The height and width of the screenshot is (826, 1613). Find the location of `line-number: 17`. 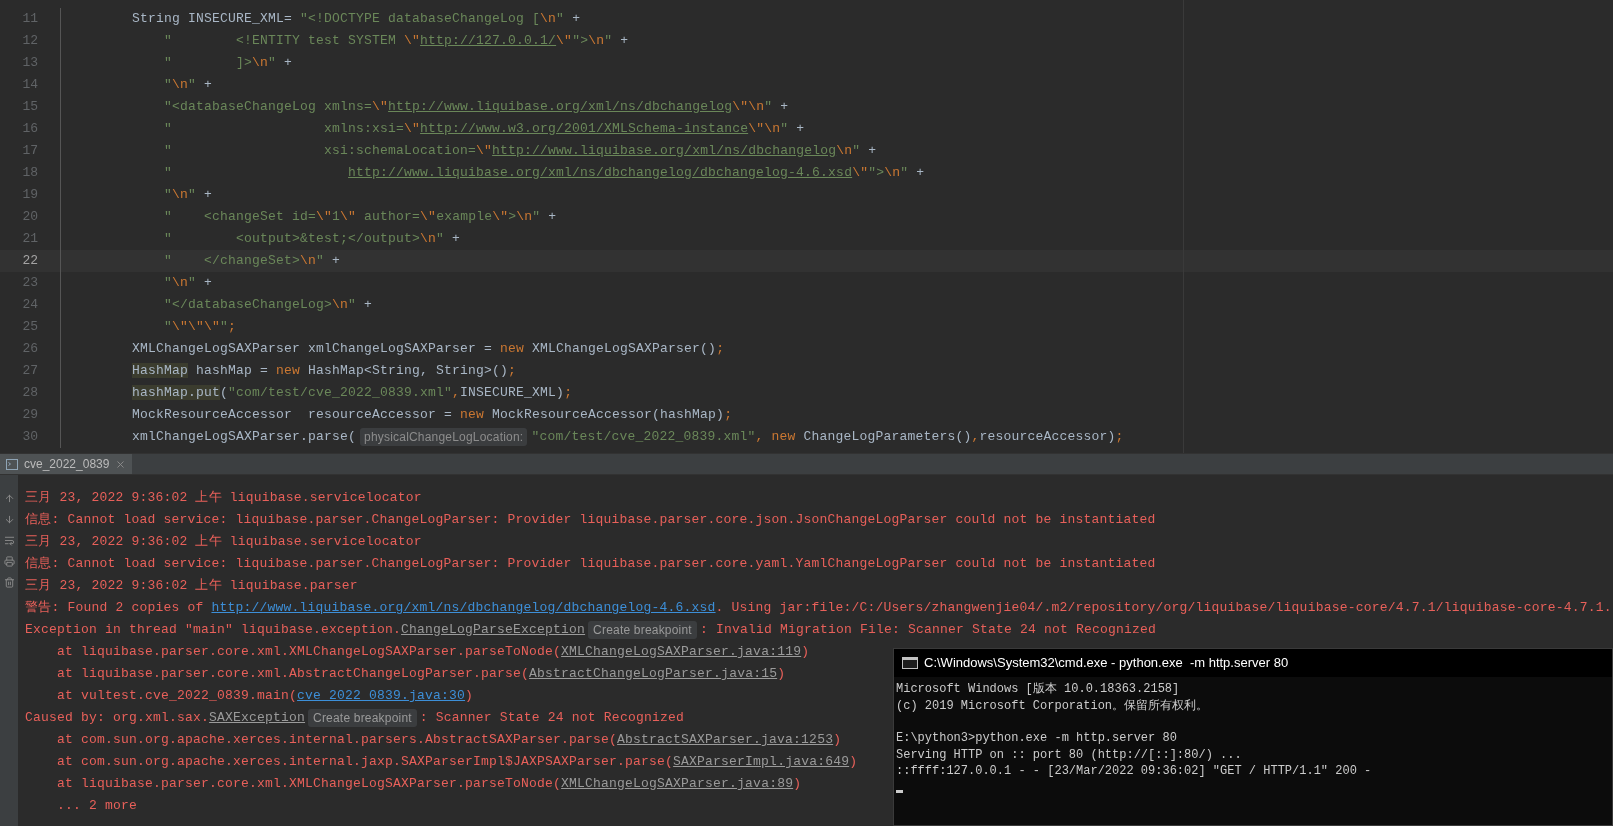

line-number: 17 is located at coordinates (29, 151).